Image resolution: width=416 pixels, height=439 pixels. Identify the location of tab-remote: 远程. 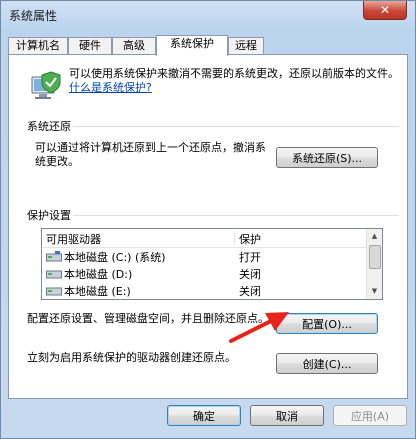
(246, 46).